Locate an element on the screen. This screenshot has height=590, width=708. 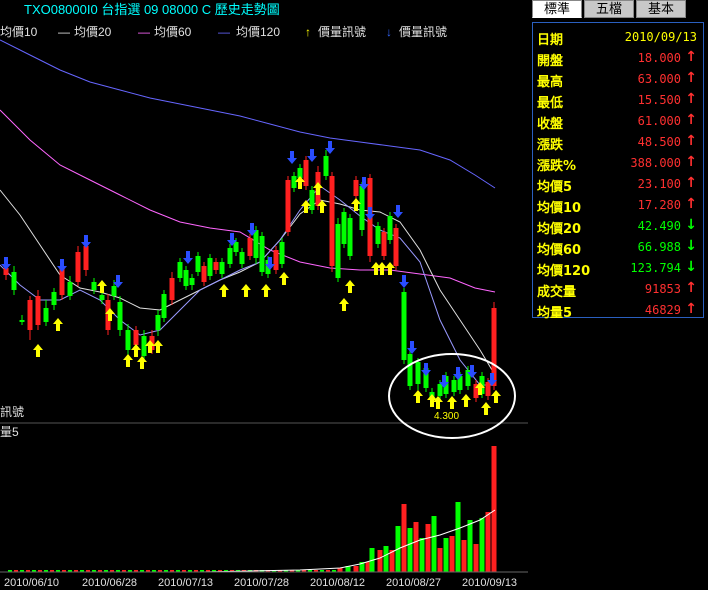
info-label: 均價20 is located at coordinates (559, 229).